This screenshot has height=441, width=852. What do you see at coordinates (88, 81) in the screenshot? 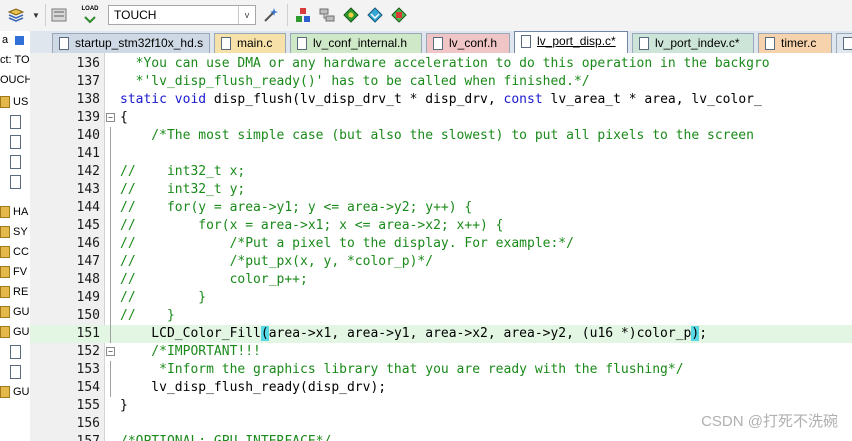
I see `line-number: 137` at bounding box center [88, 81].